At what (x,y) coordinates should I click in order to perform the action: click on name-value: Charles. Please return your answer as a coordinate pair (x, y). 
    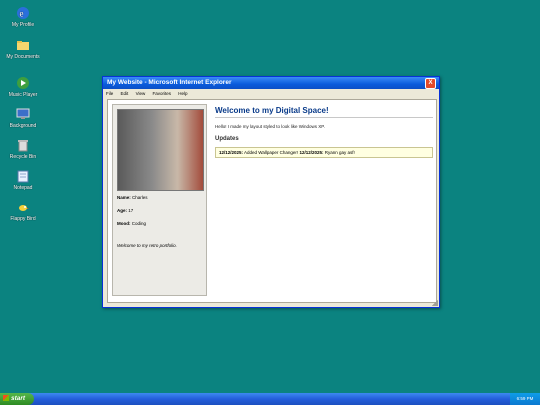
    Looking at the image, I should click on (140, 197).